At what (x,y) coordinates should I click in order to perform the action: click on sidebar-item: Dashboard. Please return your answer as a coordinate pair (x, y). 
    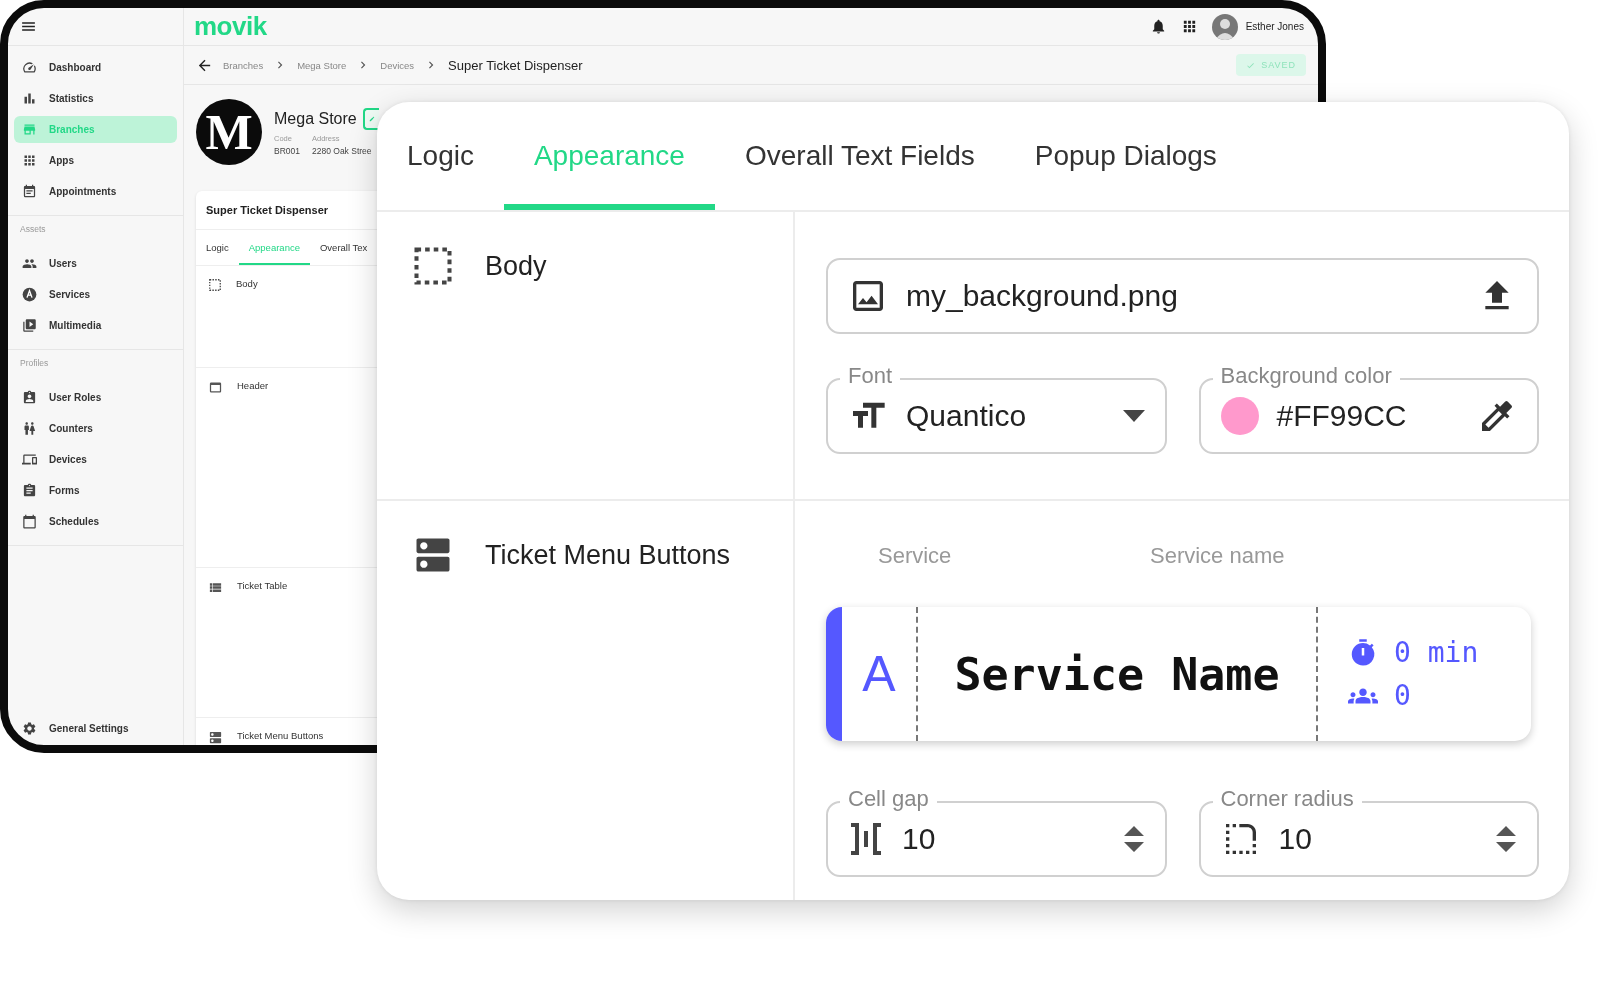
    Looking at the image, I should click on (95, 67).